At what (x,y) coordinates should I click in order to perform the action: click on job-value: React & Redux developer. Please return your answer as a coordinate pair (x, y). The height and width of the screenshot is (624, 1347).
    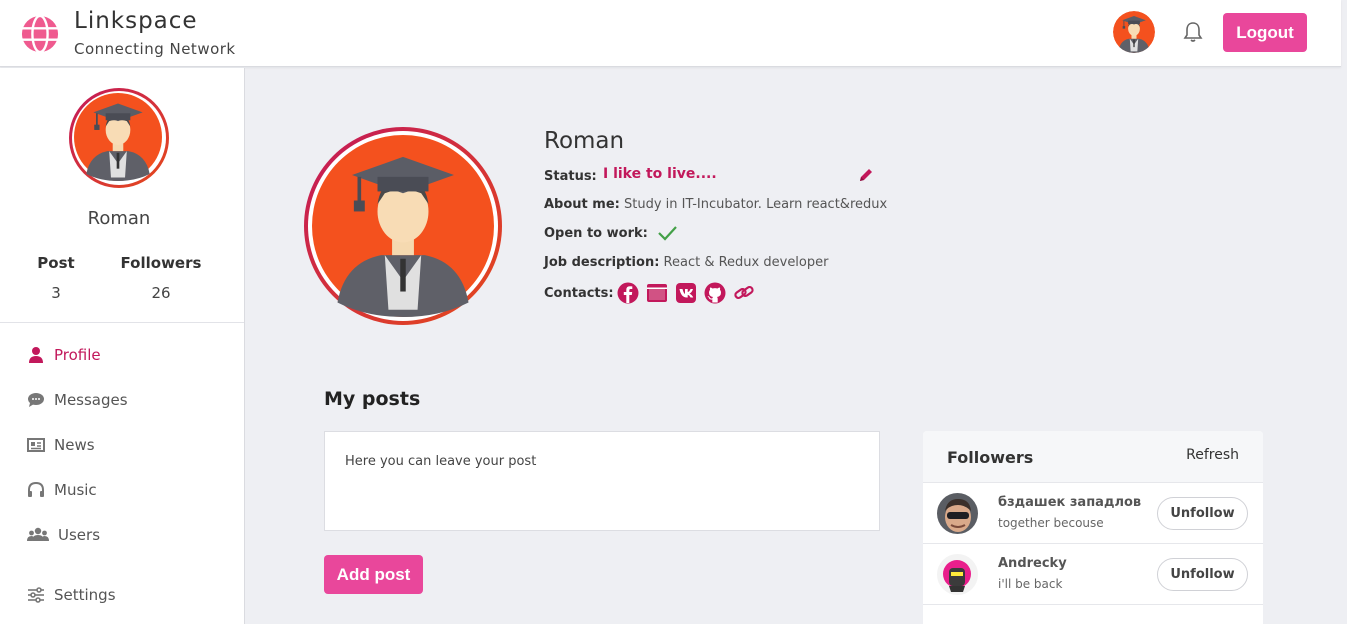
    Looking at the image, I should click on (746, 262).